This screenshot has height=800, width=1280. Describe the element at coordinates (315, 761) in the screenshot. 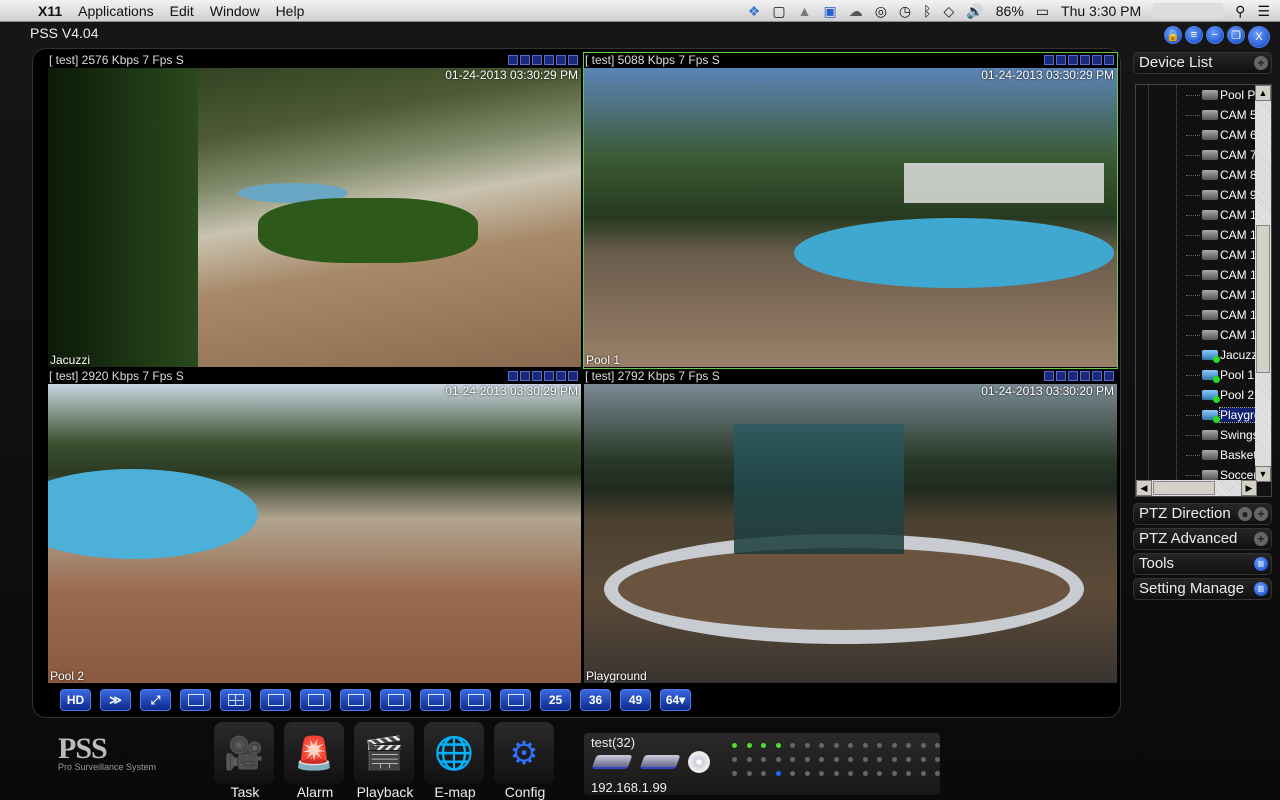

I see `alarm-button: 🚨 Alarm` at that location.